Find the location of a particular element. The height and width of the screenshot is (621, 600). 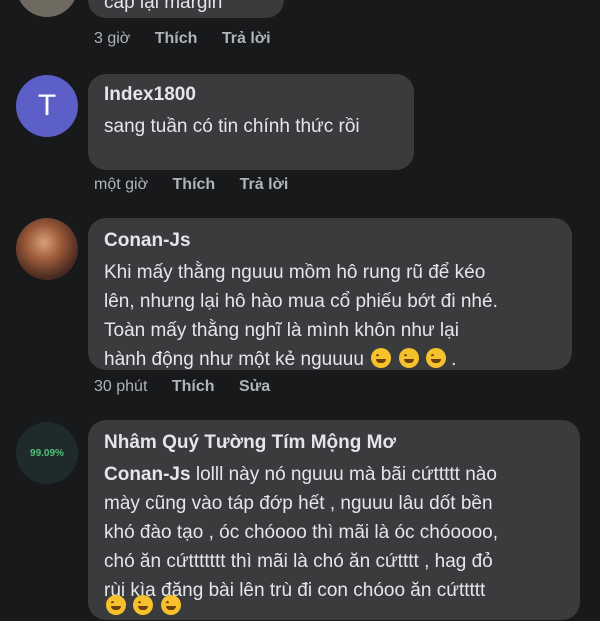

comment-time: 3 giờ is located at coordinates (112, 38).